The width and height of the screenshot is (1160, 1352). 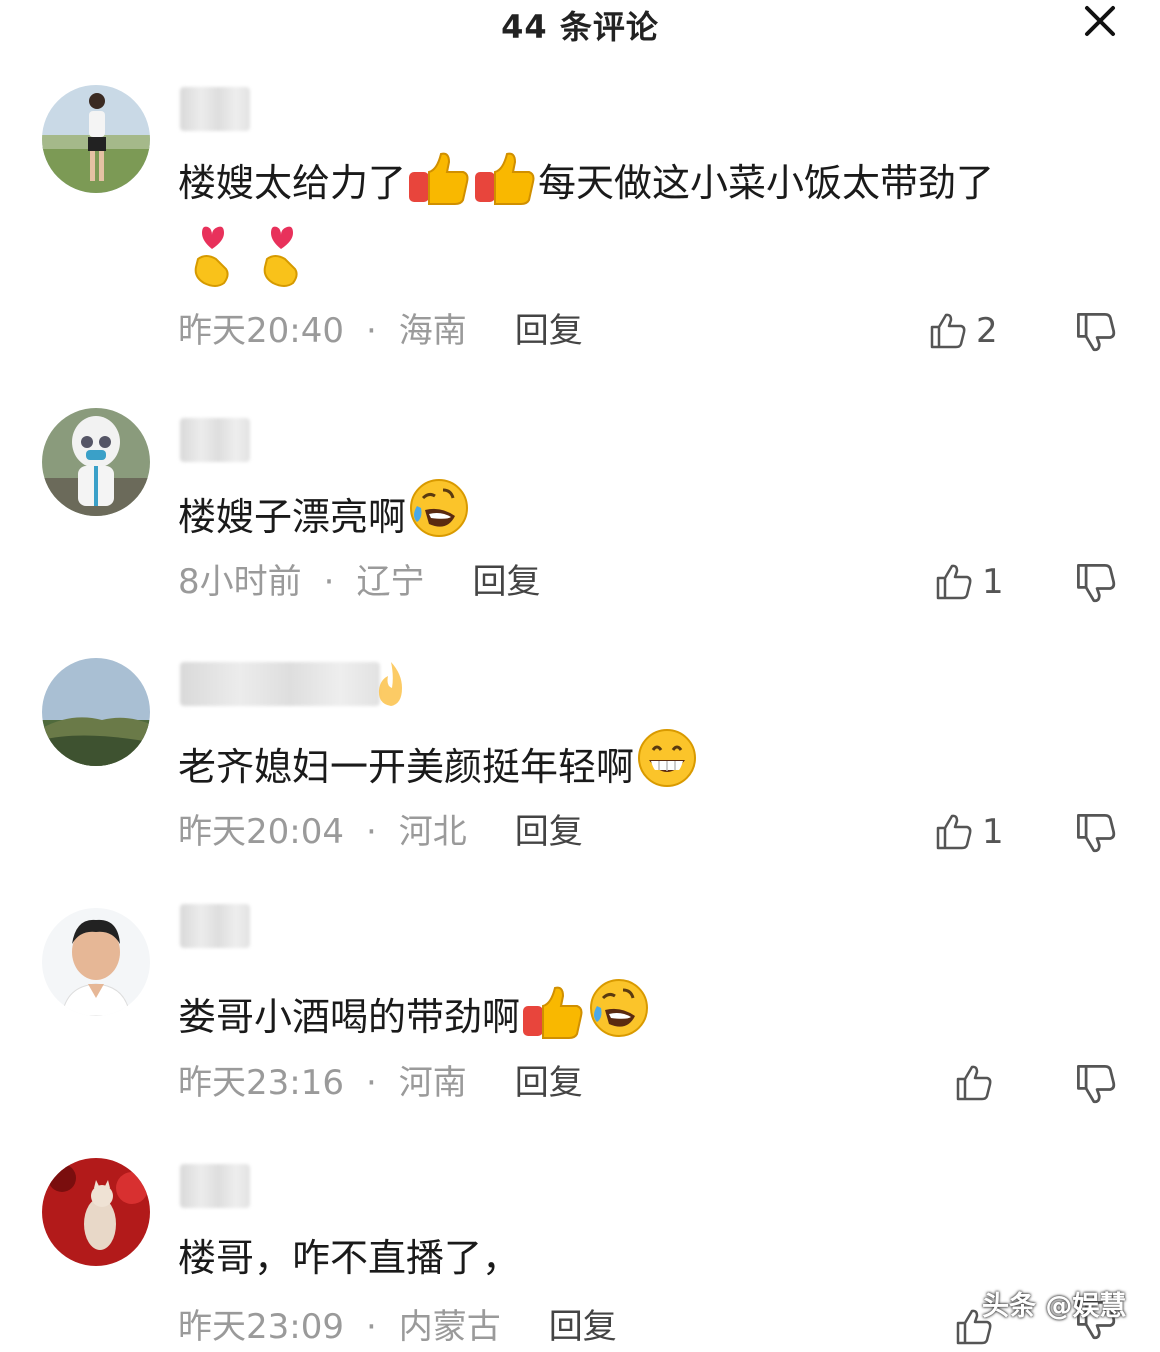 I want to click on comment-text: 老齐媳妇一开美颜挺年轻啊, so click(x=653, y=767).